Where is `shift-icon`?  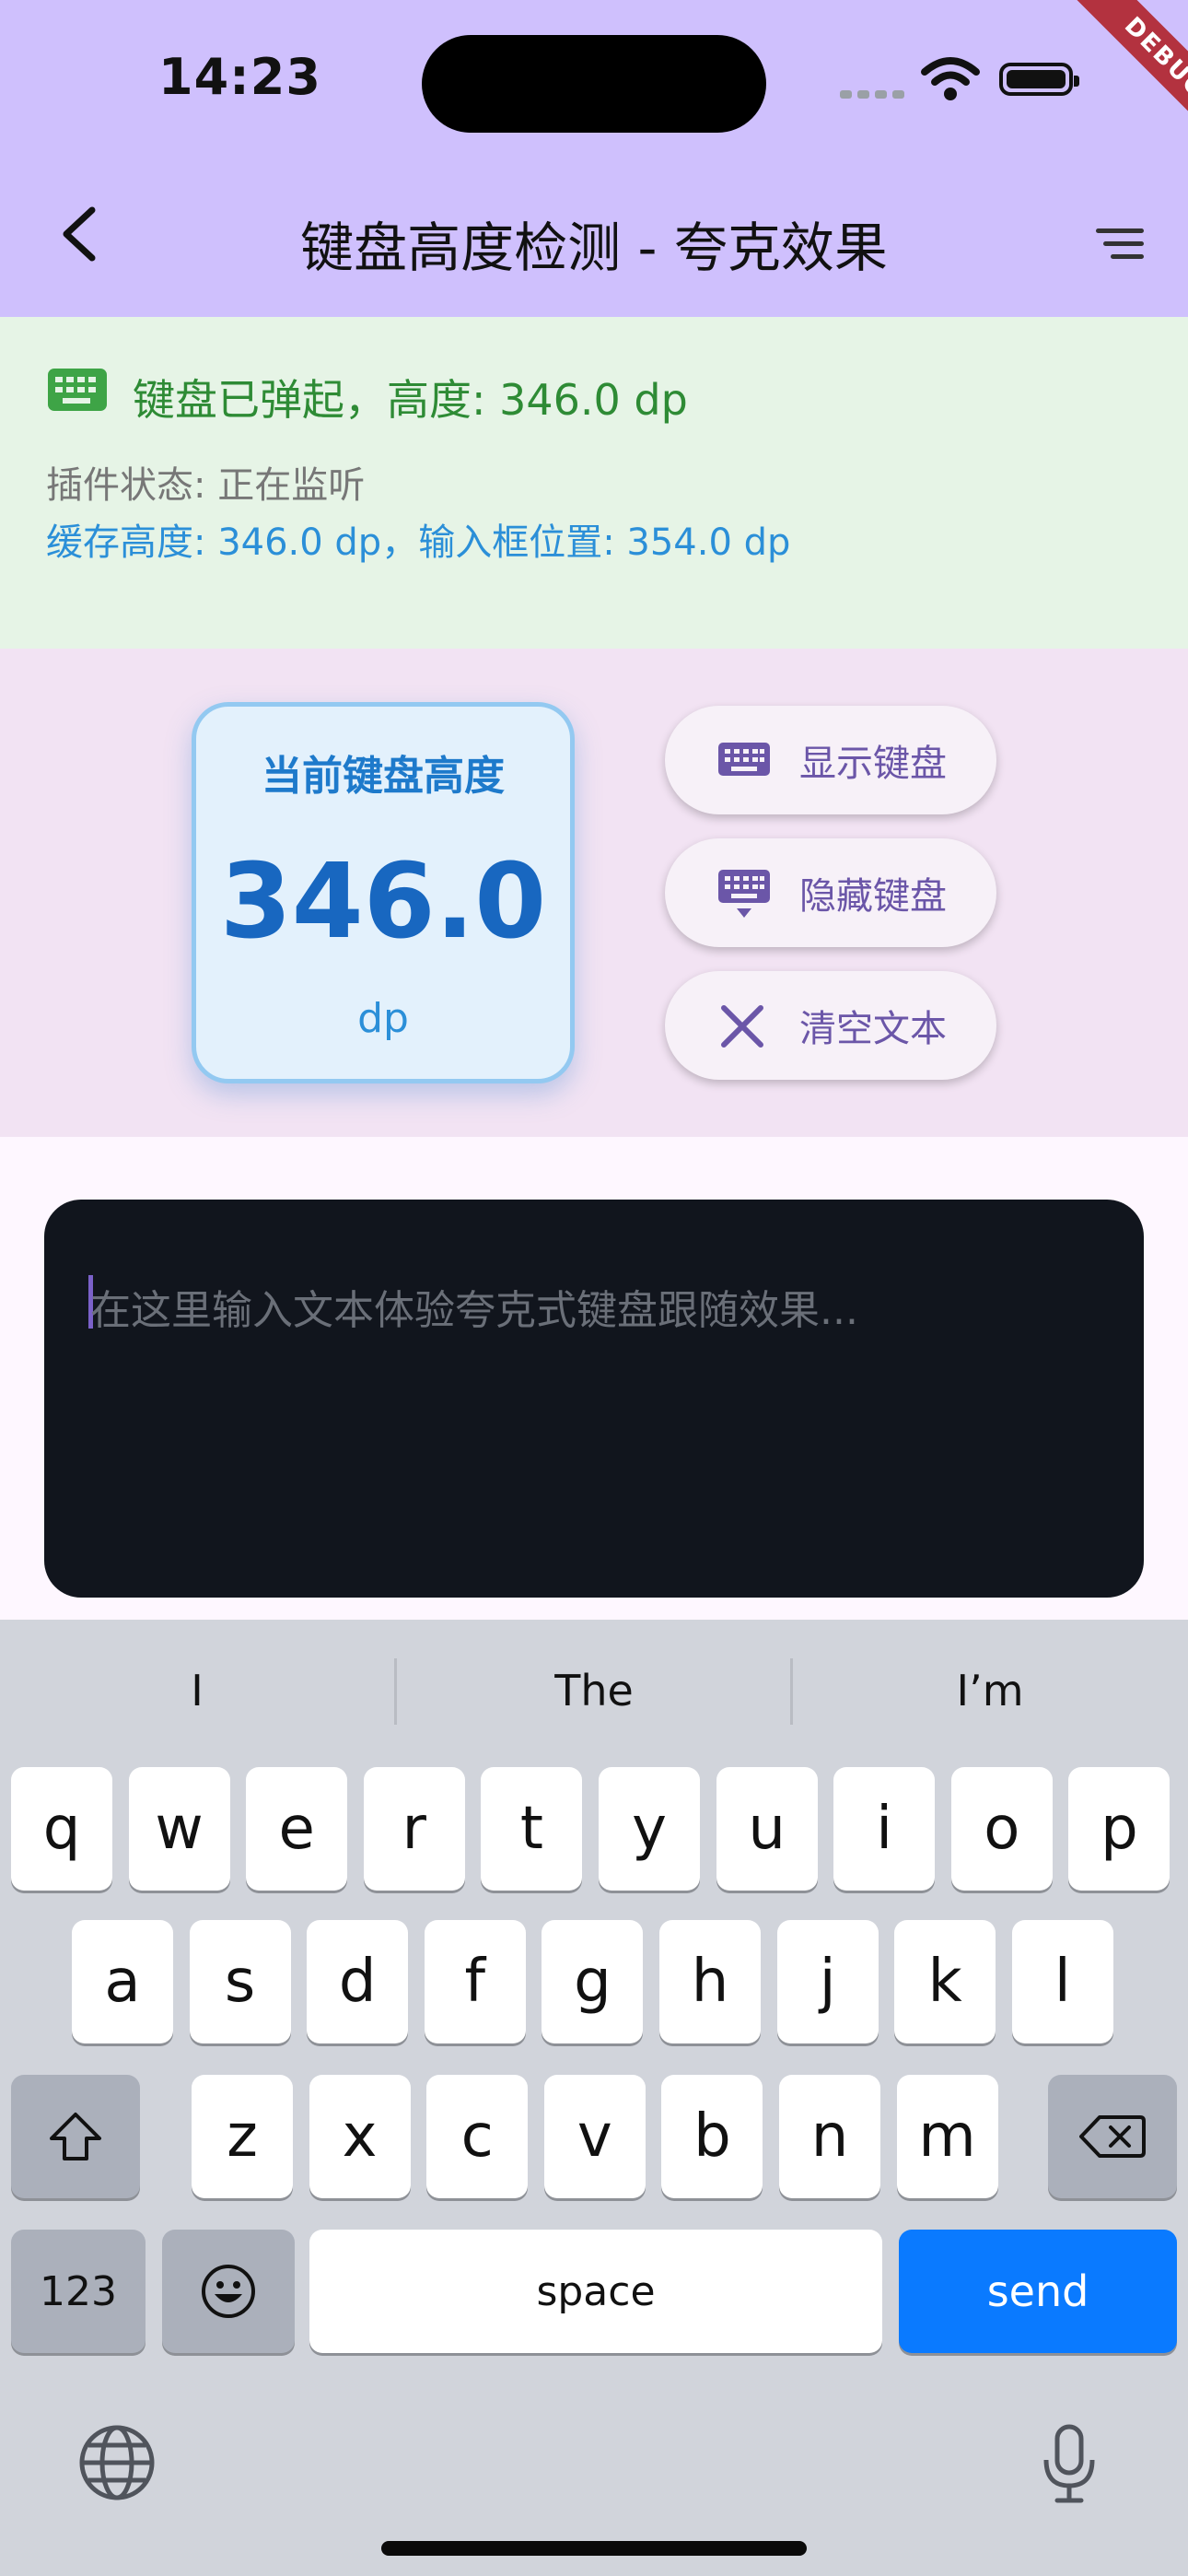
shift-icon is located at coordinates (76, 2136).